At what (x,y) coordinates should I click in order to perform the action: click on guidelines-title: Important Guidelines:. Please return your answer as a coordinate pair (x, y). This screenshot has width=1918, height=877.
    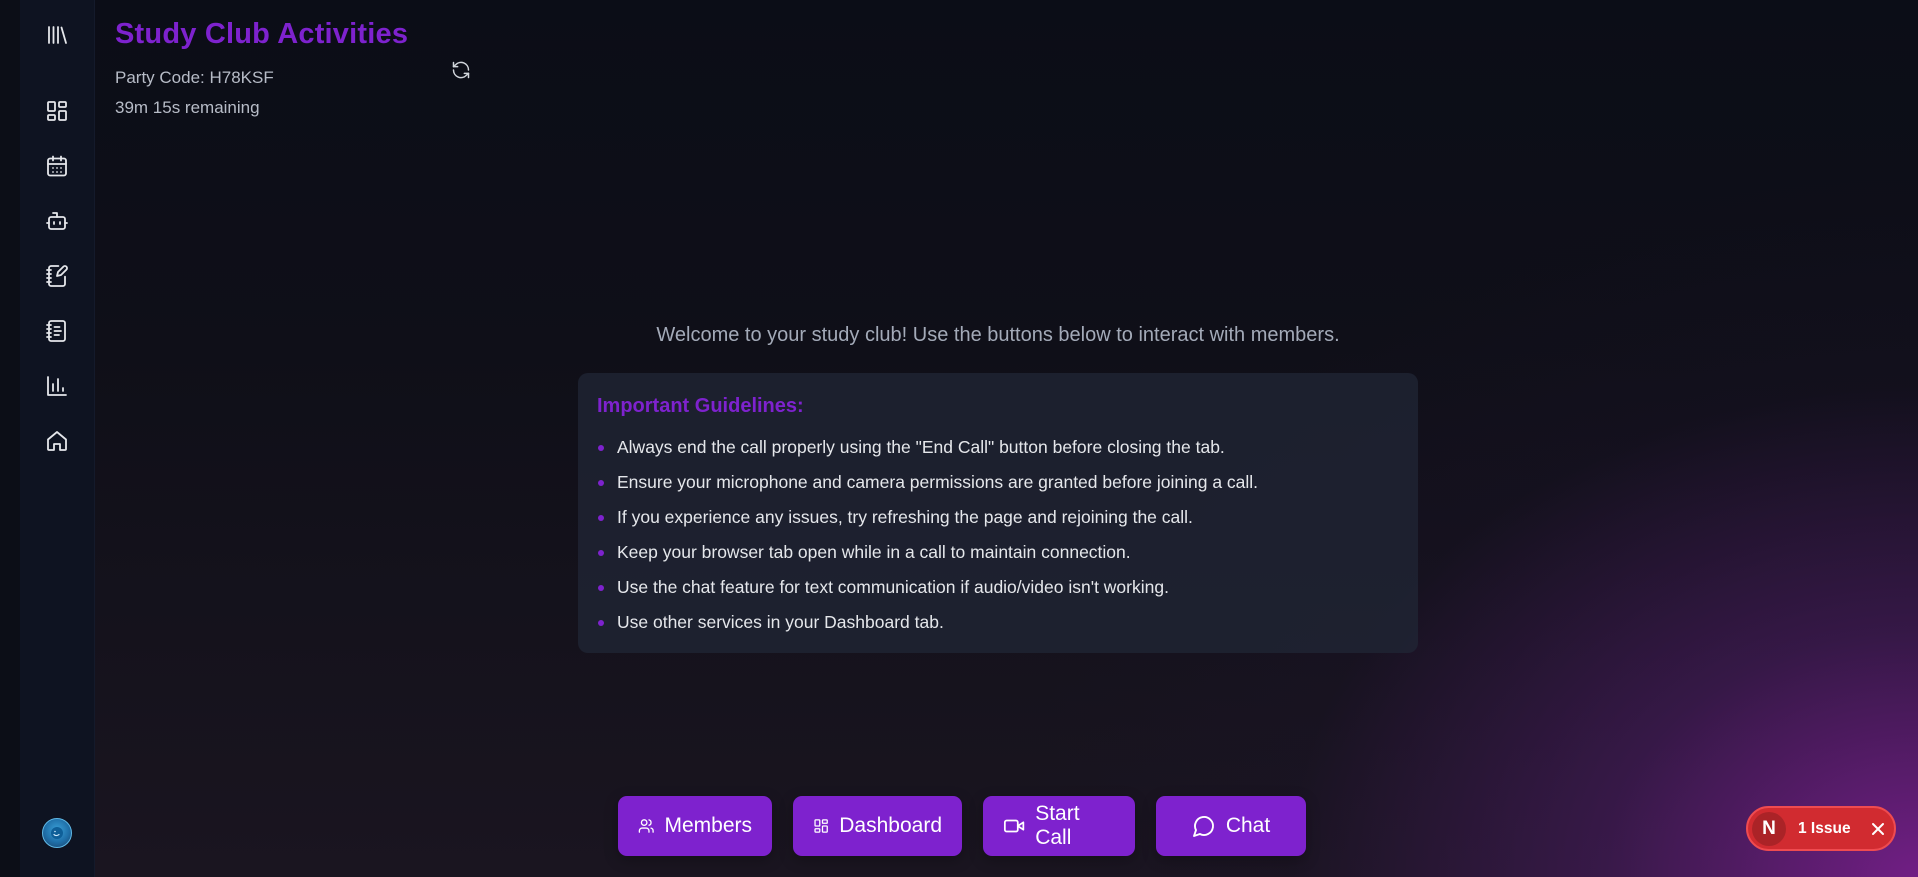
    Looking at the image, I should click on (700, 406).